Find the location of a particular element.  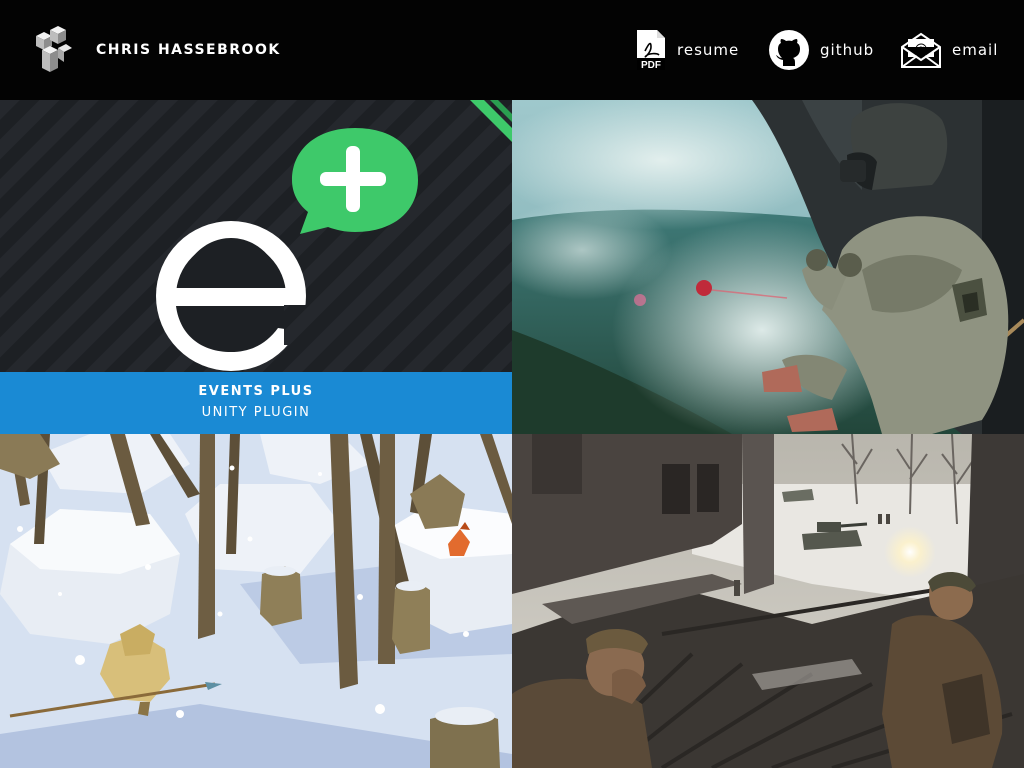

nav-resume-label: resume is located at coordinates (708, 50).